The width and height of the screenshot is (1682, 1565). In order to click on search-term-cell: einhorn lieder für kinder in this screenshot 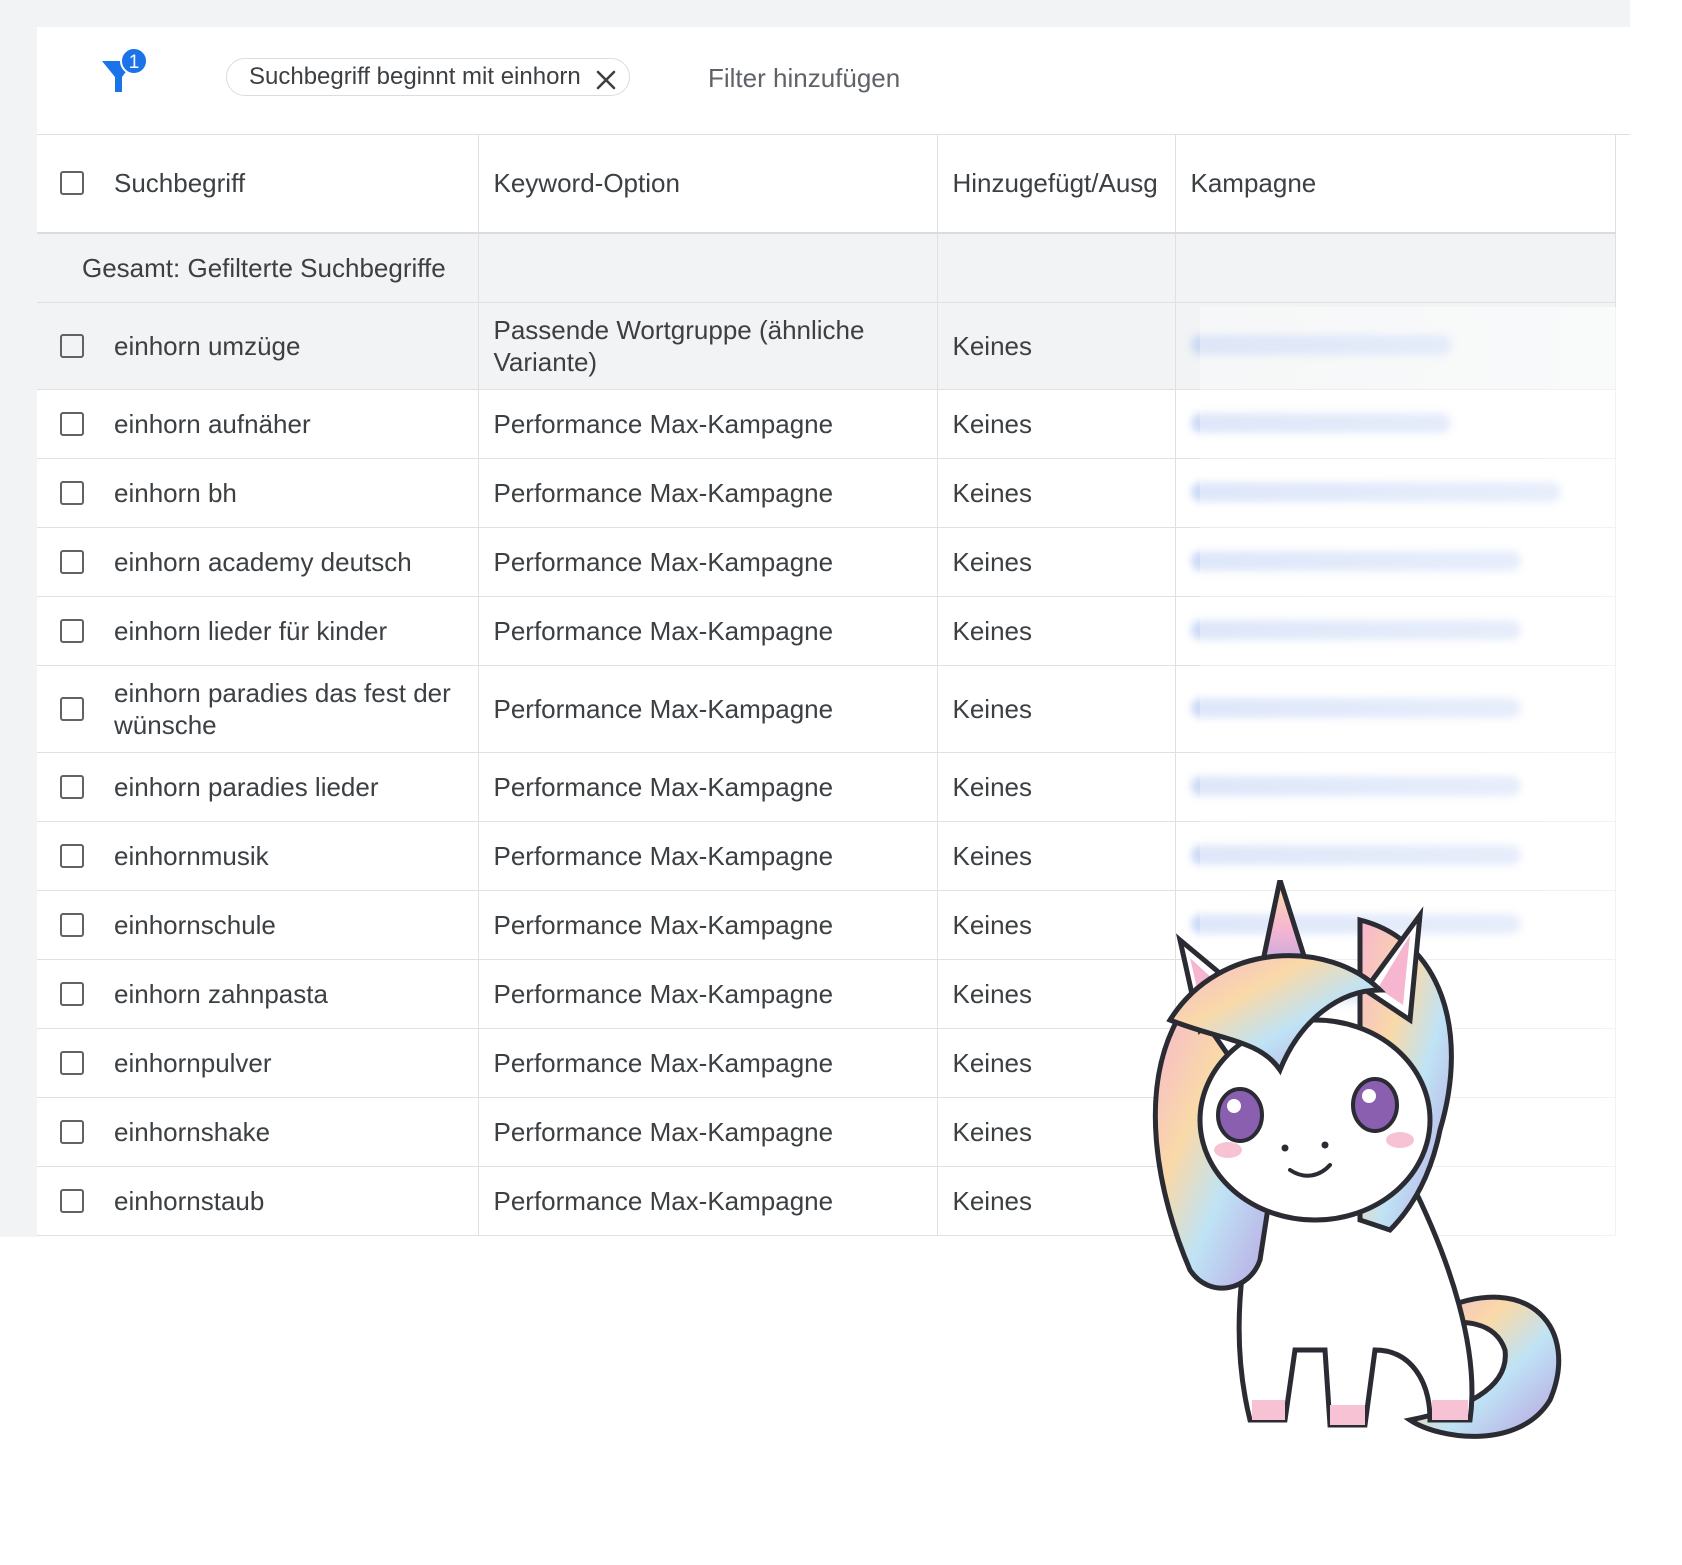, I will do `click(258, 631)`.